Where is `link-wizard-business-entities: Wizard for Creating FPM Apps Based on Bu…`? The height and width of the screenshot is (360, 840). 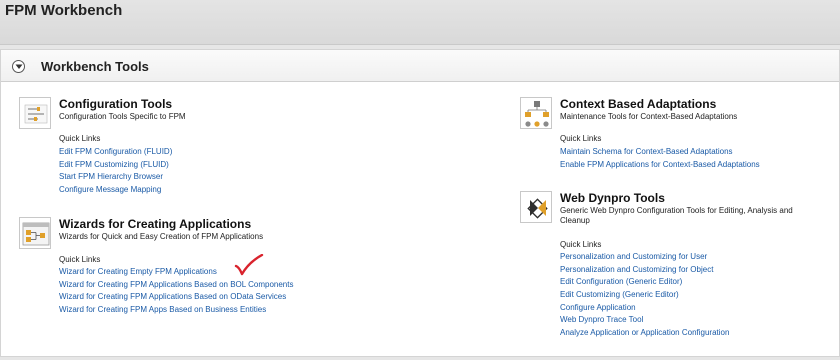
link-wizard-business-entities: Wizard for Creating FPM Apps Based on Bu… is located at coordinates (176, 310).